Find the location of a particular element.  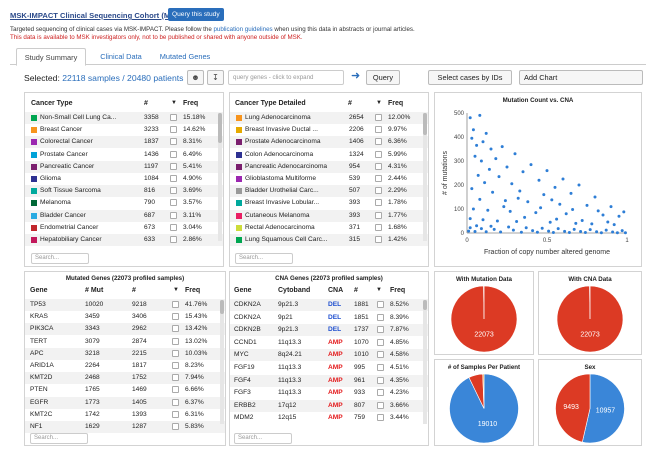

mutation-data-pie: 22073 is located at coordinates (484, 319).